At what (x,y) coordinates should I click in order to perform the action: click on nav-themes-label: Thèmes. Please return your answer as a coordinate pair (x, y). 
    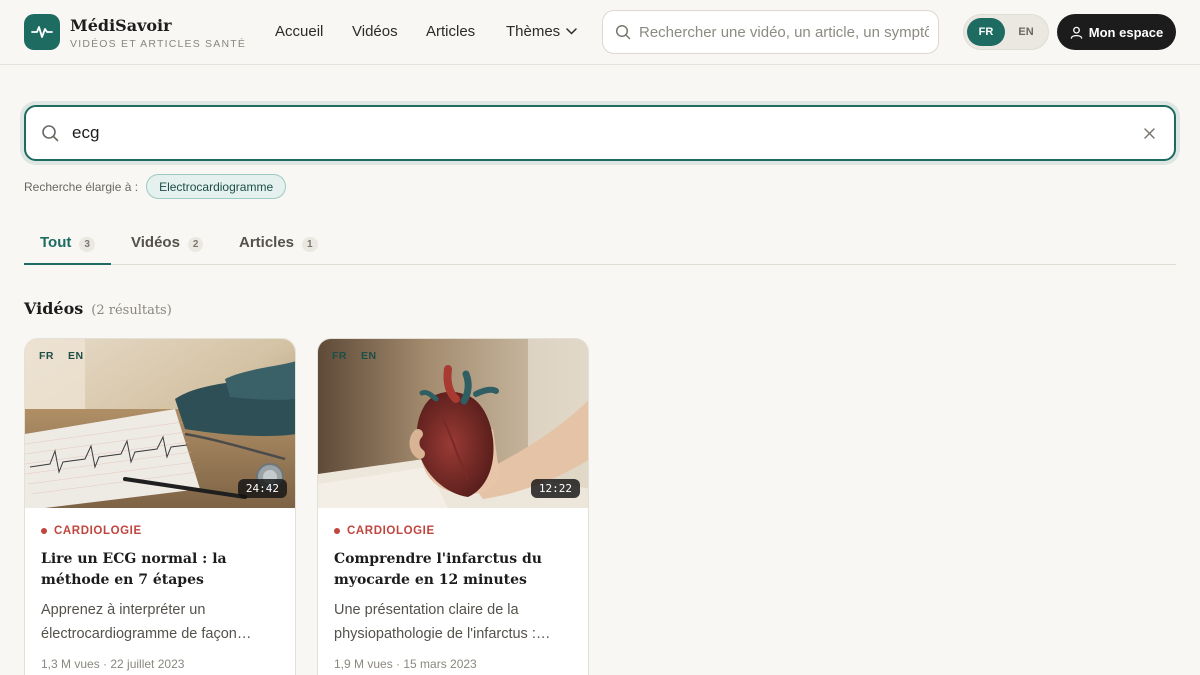
    Looking at the image, I should click on (533, 31).